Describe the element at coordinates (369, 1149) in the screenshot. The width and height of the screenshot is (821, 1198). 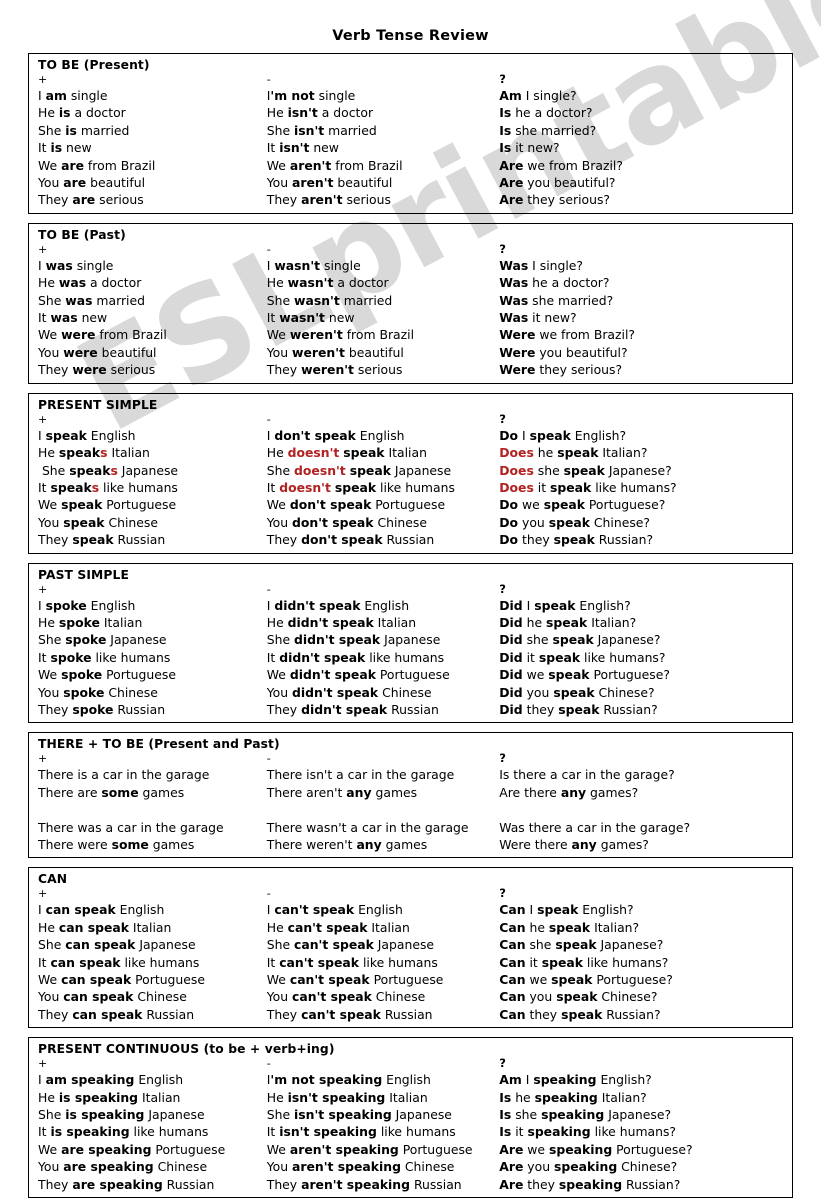
I see `sentence-negative: We aren't speaking Portuguese` at that location.